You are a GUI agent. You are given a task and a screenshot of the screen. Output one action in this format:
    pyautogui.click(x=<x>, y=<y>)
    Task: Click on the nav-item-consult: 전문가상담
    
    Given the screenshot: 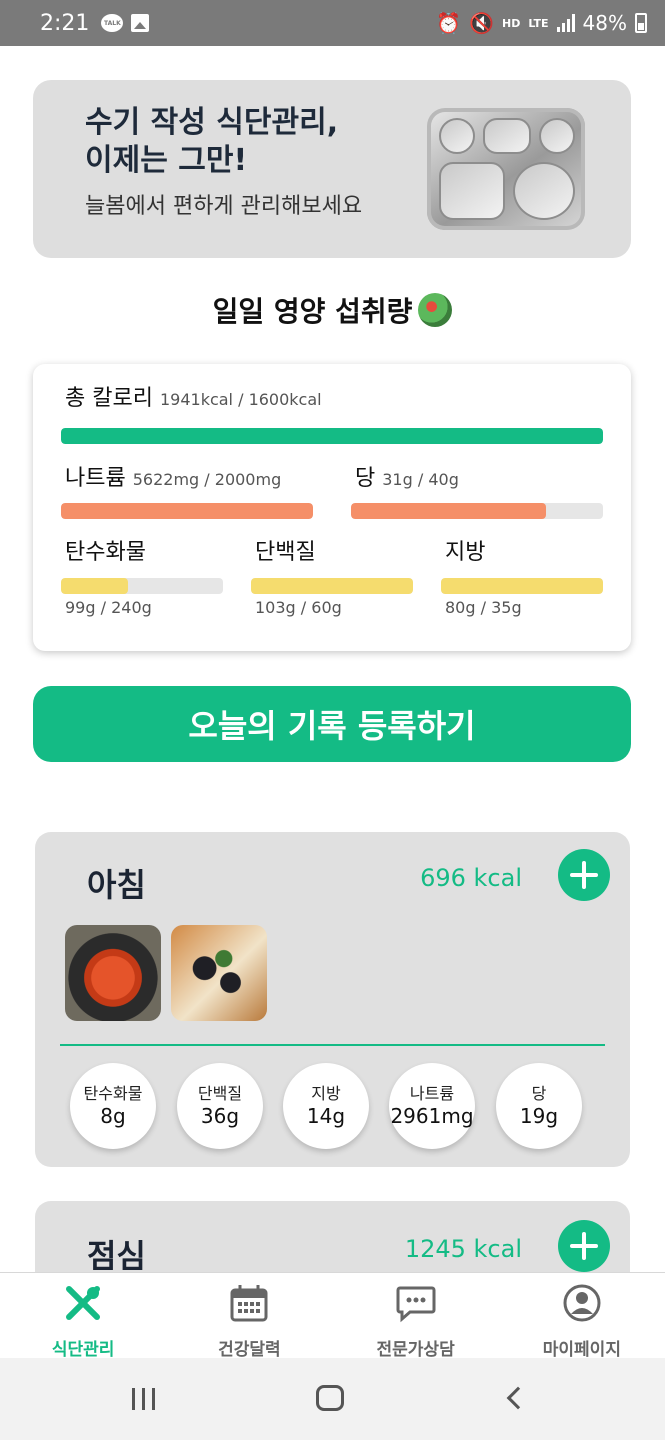 What is the action you would take?
    pyautogui.click(x=416, y=1316)
    